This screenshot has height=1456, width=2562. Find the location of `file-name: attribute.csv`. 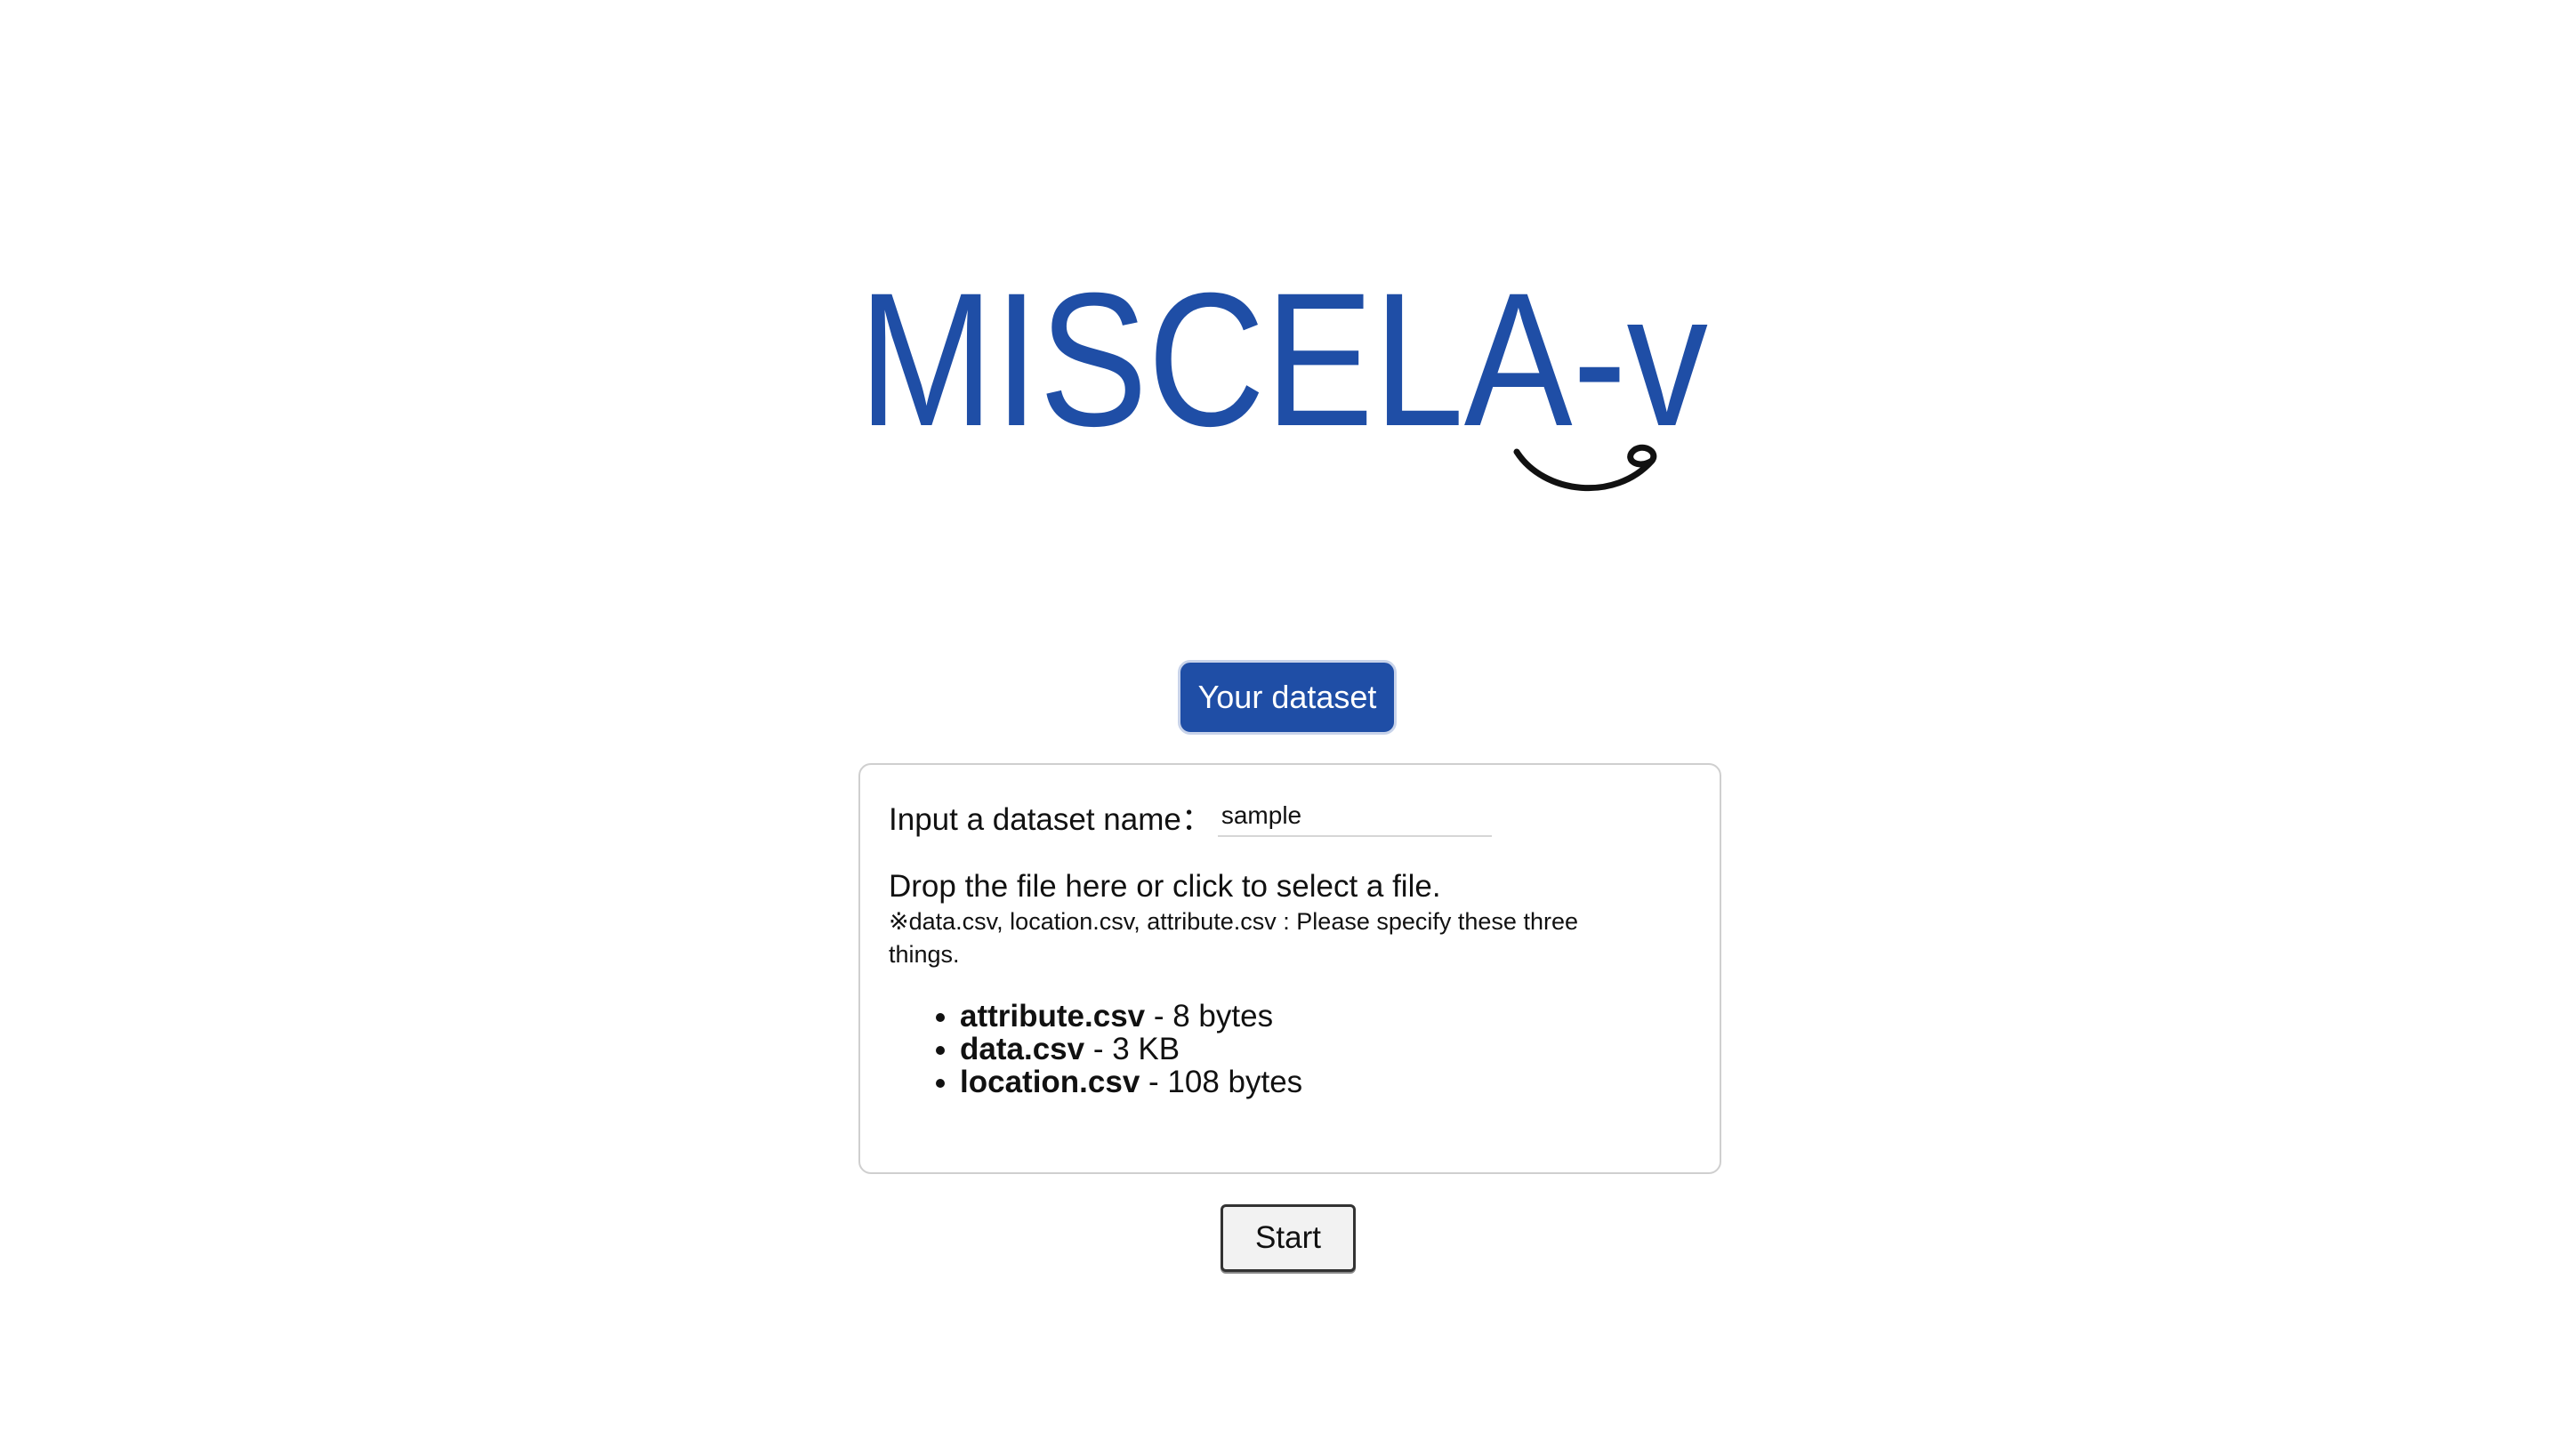

file-name: attribute.csv is located at coordinates (1053, 1016).